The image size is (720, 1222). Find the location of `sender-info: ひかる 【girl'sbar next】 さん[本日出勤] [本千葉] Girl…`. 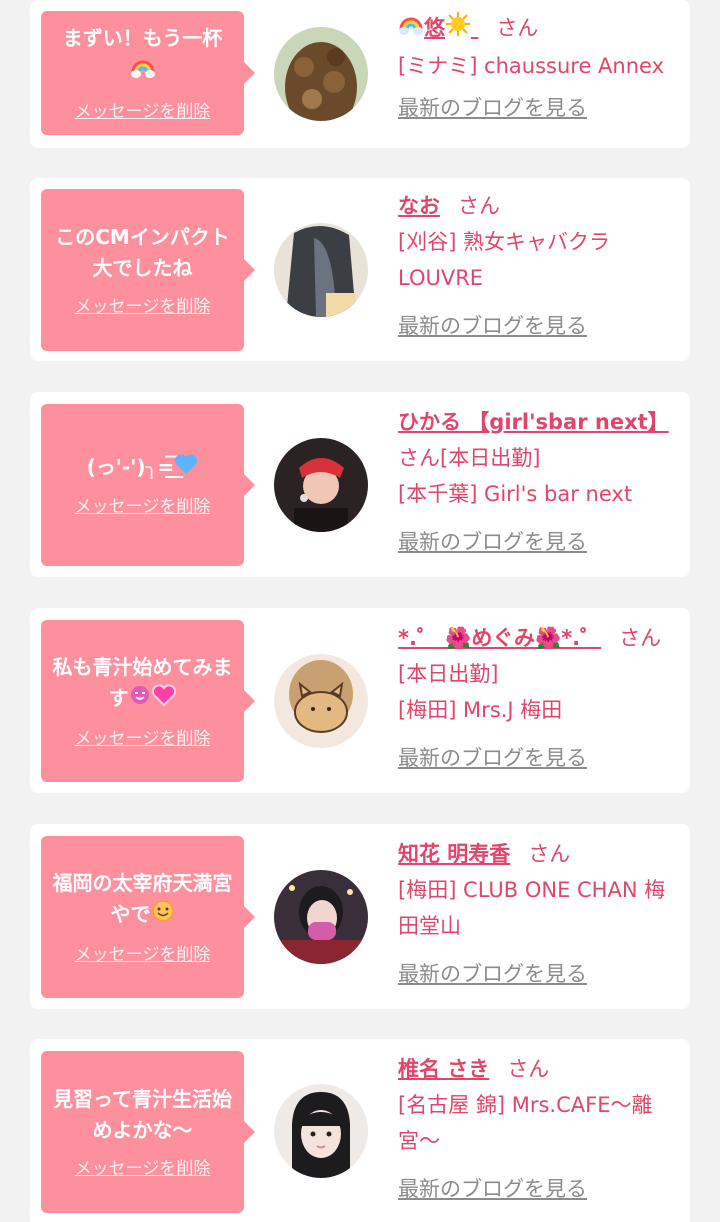

sender-info: ひかる 【girl'sbar next】 さん[本日出勤] [本千葉] Girl… is located at coordinates (540, 482).